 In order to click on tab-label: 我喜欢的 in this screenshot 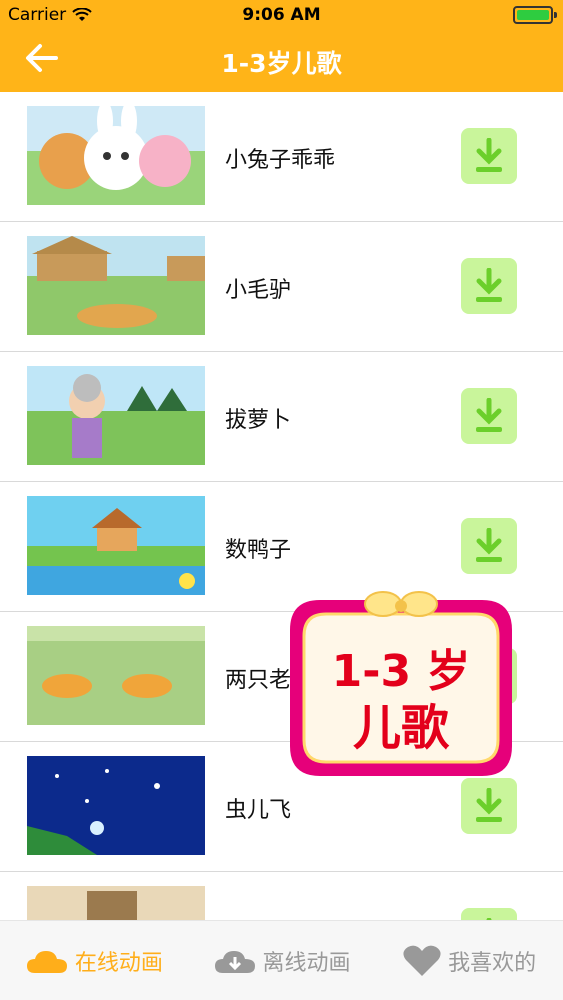, I will do `click(492, 963)`.